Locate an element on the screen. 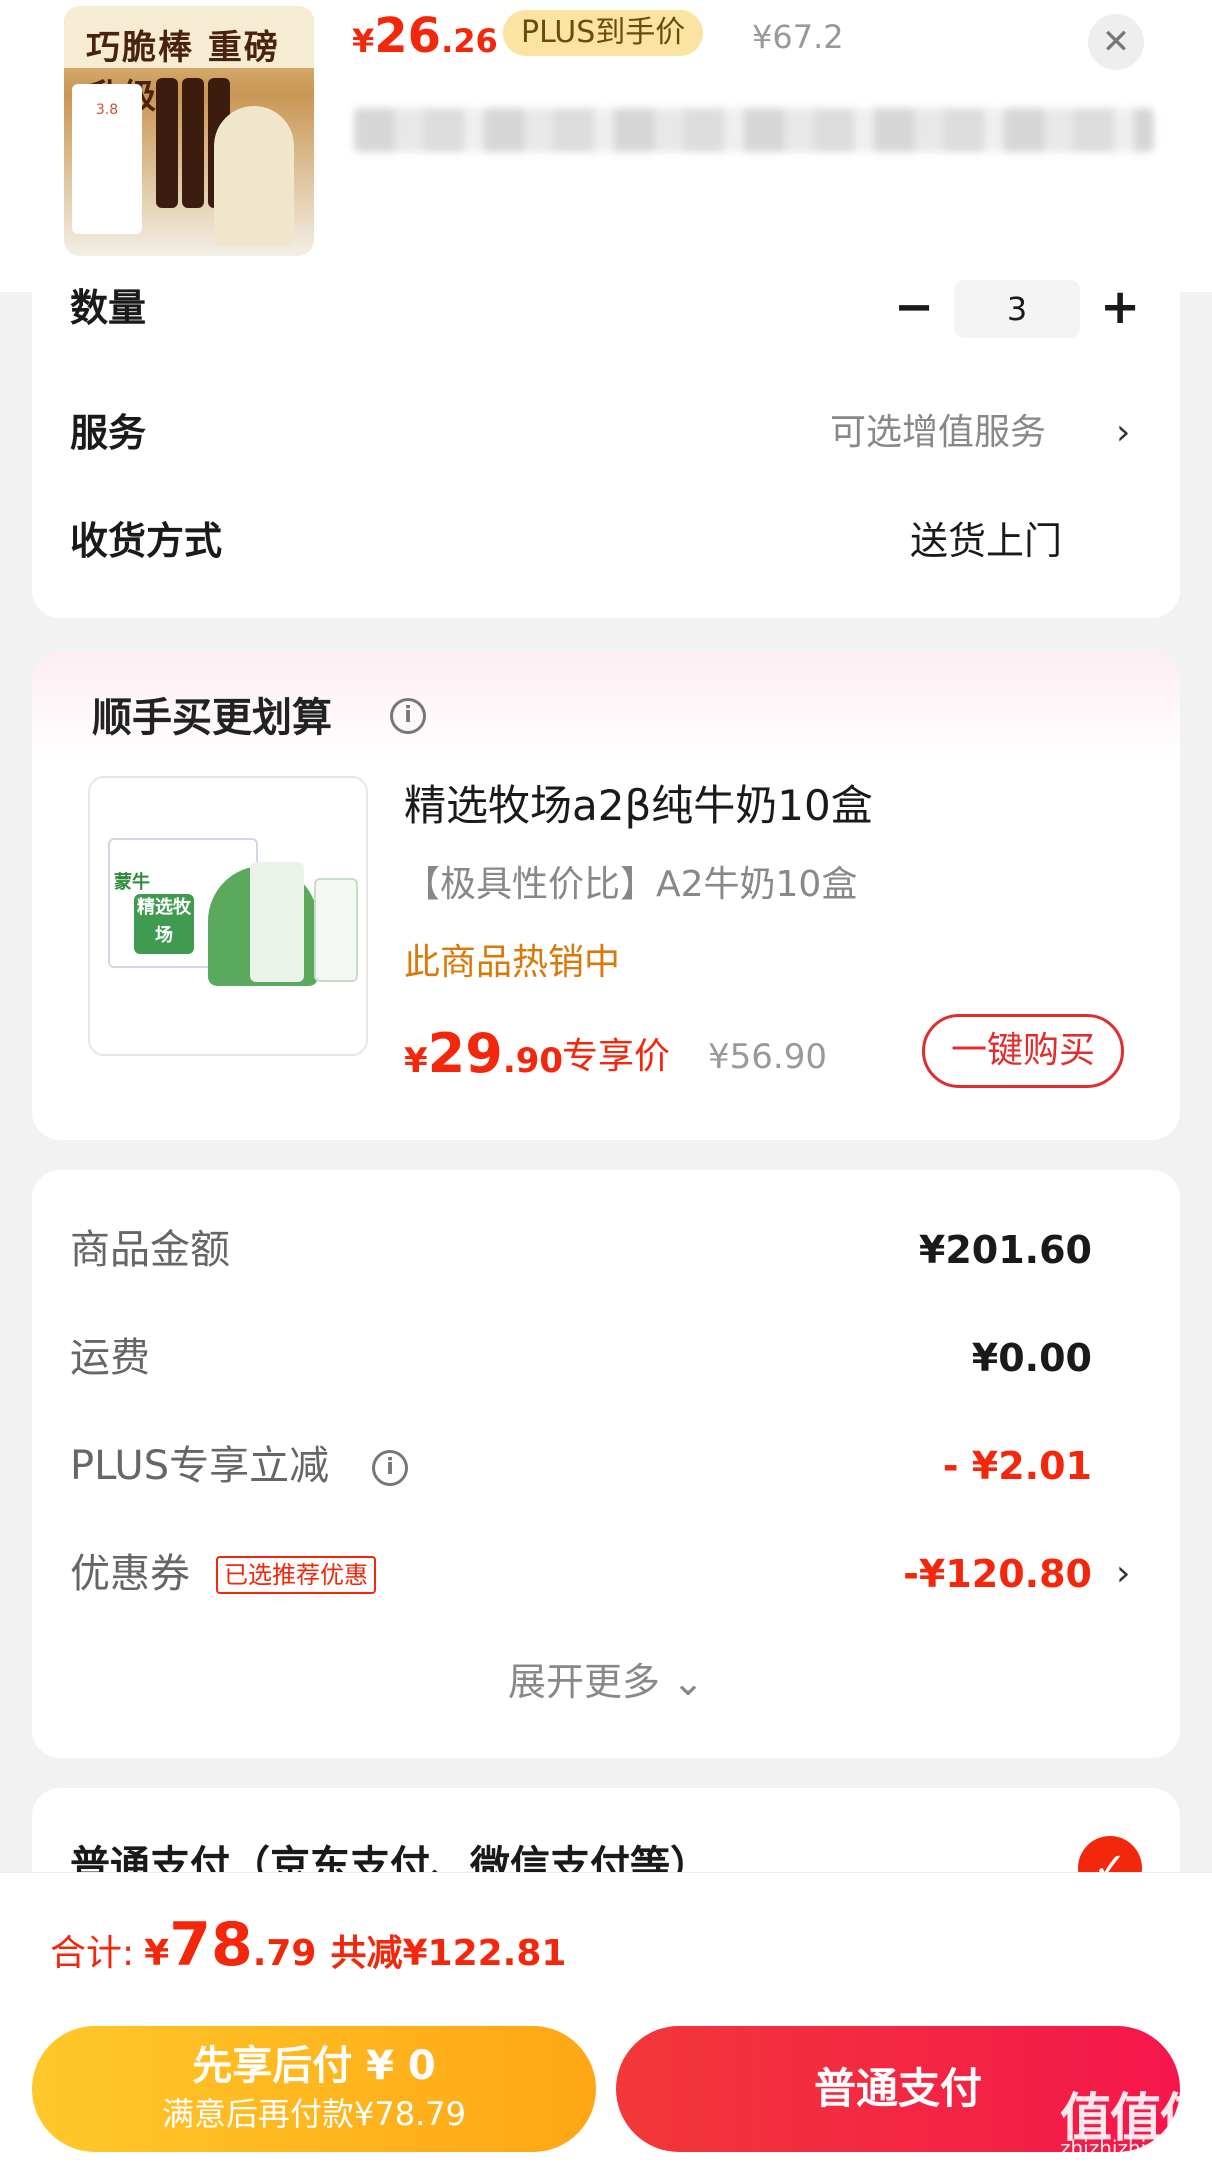 The height and width of the screenshot is (2165, 1212). plus-price-tag: PLUS到手价 is located at coordinates (603, 33).